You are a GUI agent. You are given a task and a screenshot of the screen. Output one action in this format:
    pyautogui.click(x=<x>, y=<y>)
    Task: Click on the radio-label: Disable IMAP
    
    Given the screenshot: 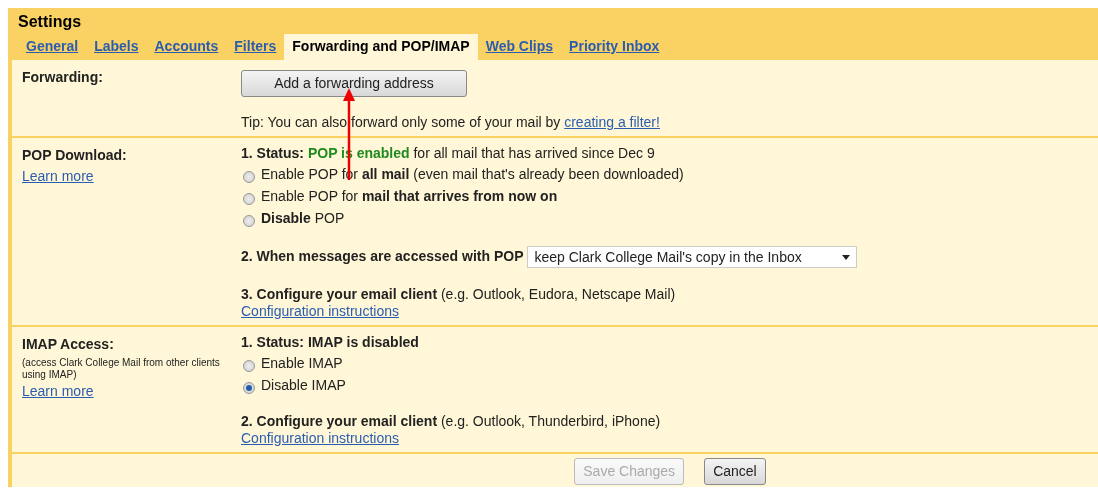 What is the action you would take?
    pyautogui.click(x=303, y=385)
    